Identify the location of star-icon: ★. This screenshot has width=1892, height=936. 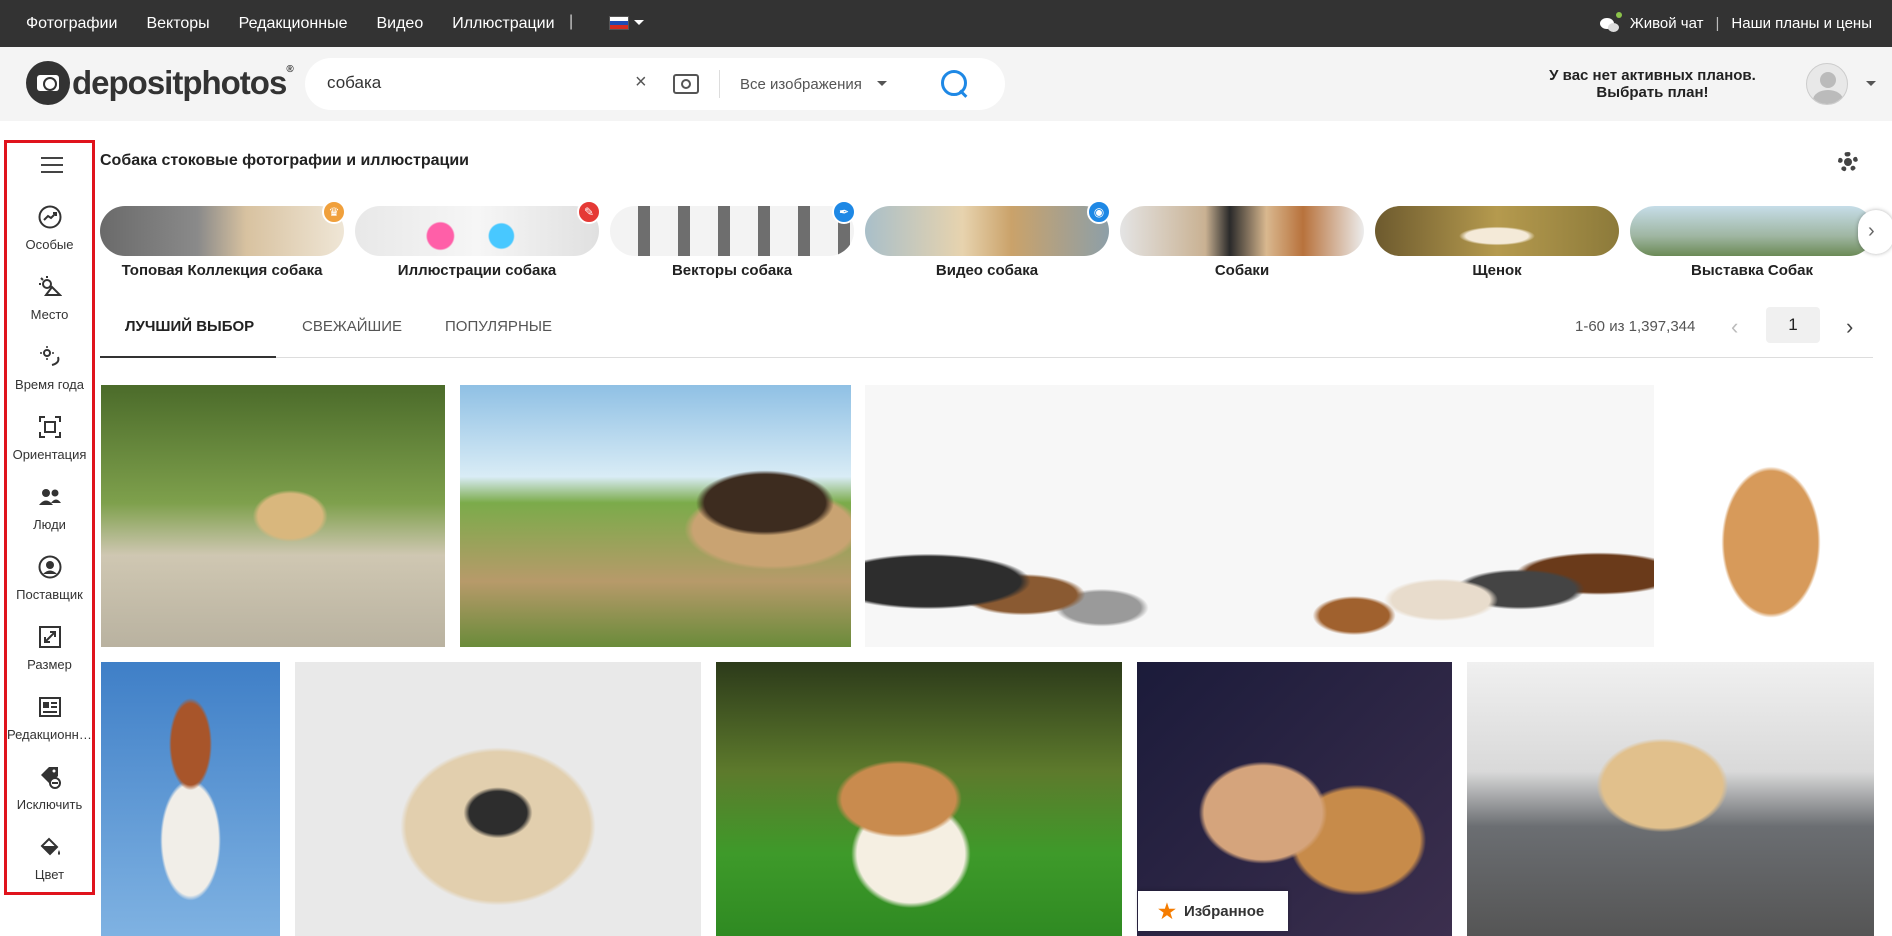
(1167, 911).